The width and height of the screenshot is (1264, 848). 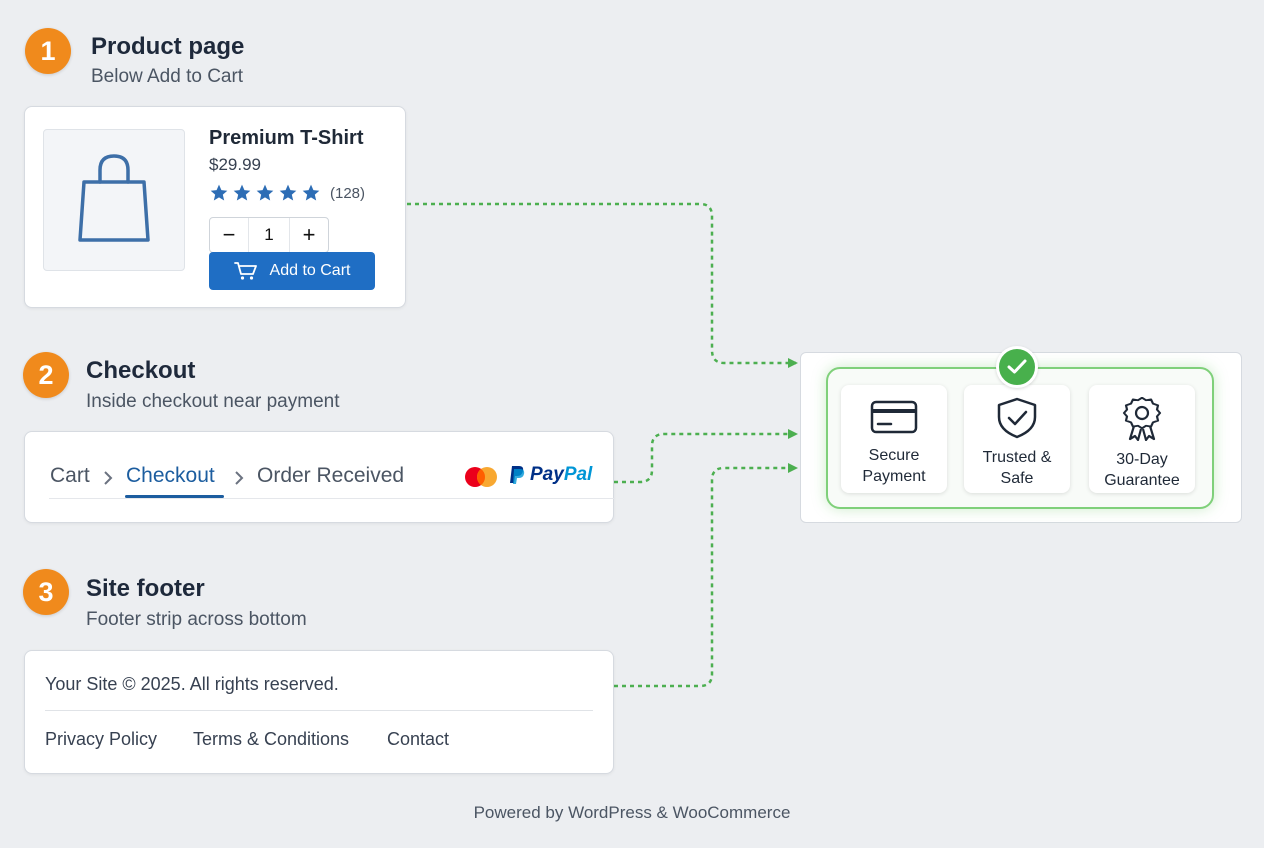 I want to click on paypal-word-pay: Pay, so click(x=547, y=474).